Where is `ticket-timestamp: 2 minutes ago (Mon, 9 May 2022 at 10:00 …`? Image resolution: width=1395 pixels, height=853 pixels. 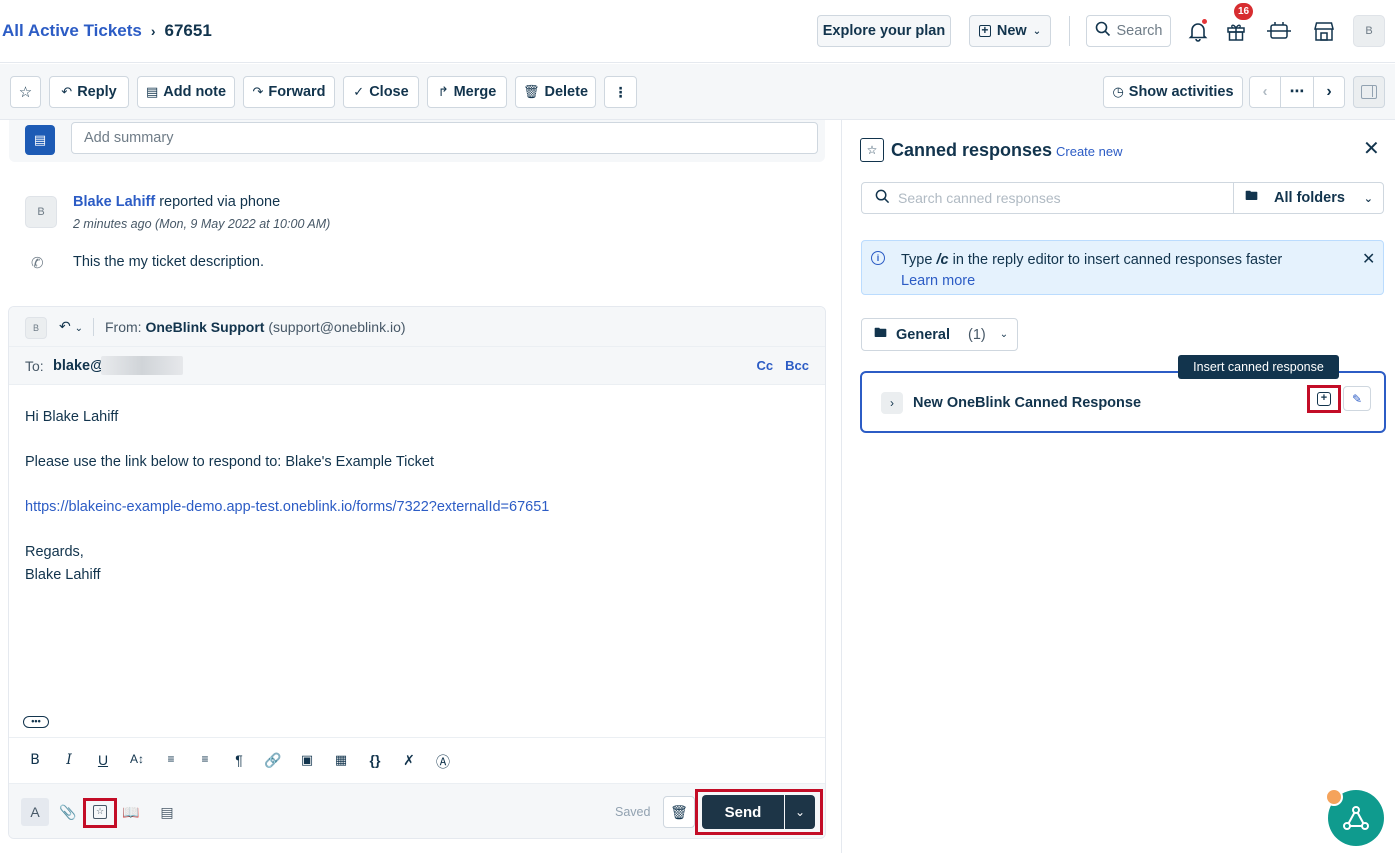 ticket-timestamp: 2 minutes ago (Mon, 9 May 2022 at 10:00 … is located at coordinates (202, 224).